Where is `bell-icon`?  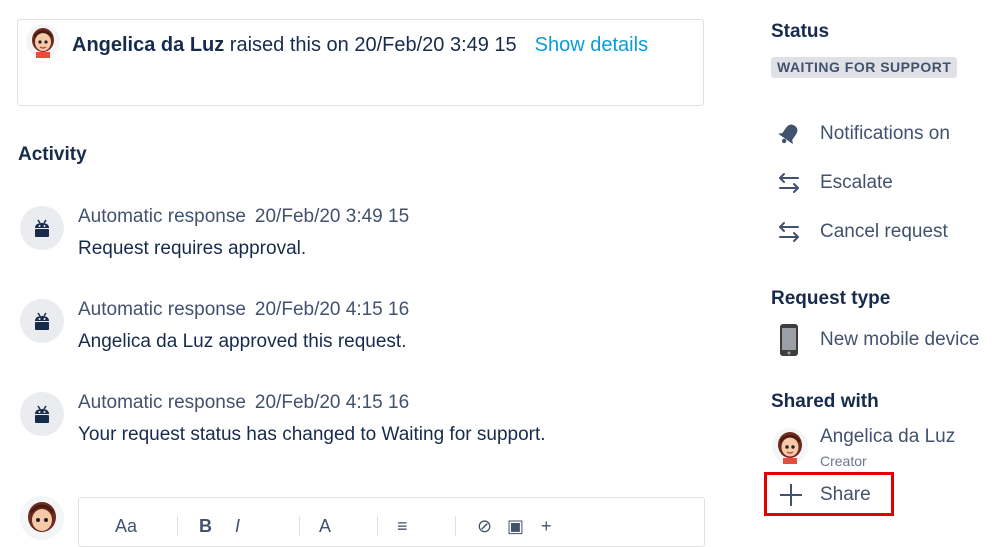
bell-icon is located at coordinates (789, 134).